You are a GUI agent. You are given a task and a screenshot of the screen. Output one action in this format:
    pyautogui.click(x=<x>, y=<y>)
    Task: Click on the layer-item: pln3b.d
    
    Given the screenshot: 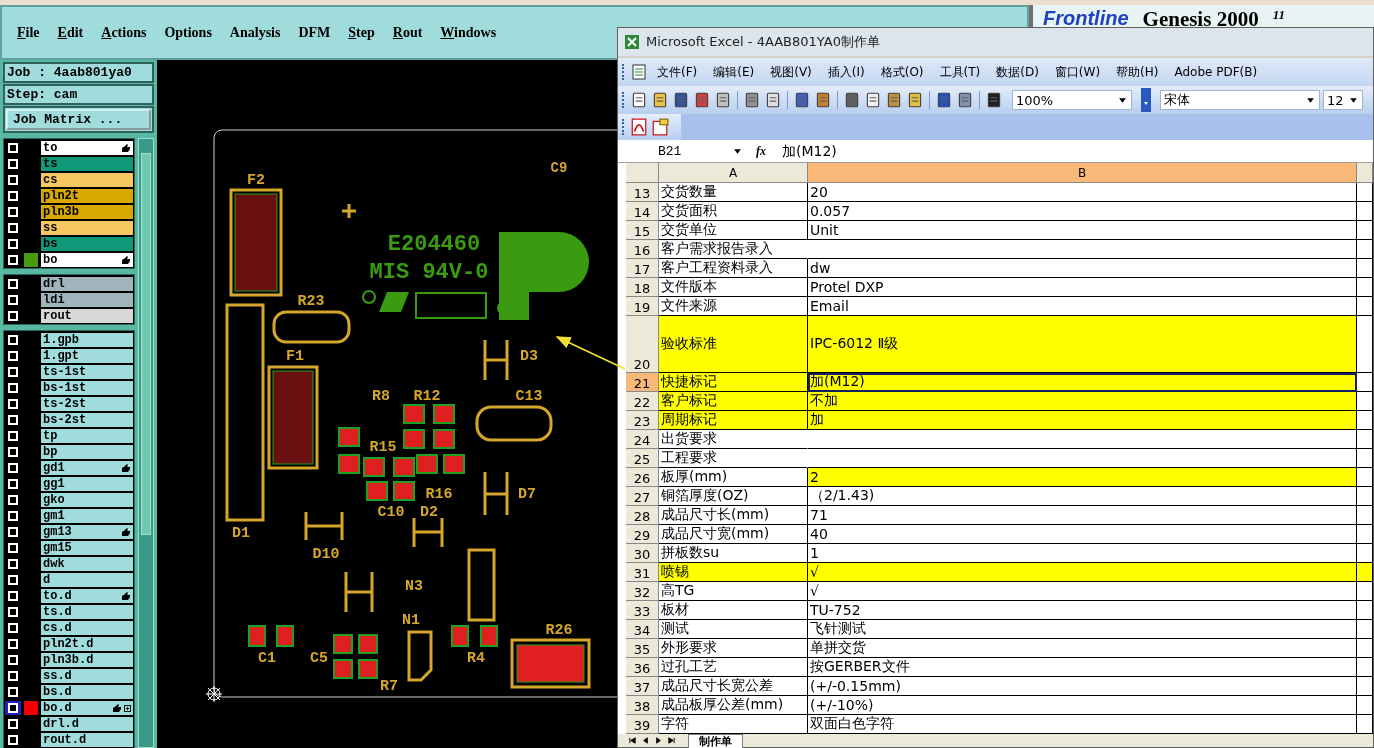 What is the action you would take?
    pyautogui.click(x=87, y=660)
    